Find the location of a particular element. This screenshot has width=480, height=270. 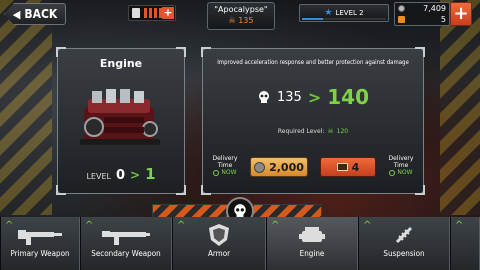

car-power-value: 135 is located at coordinates (246, 20).